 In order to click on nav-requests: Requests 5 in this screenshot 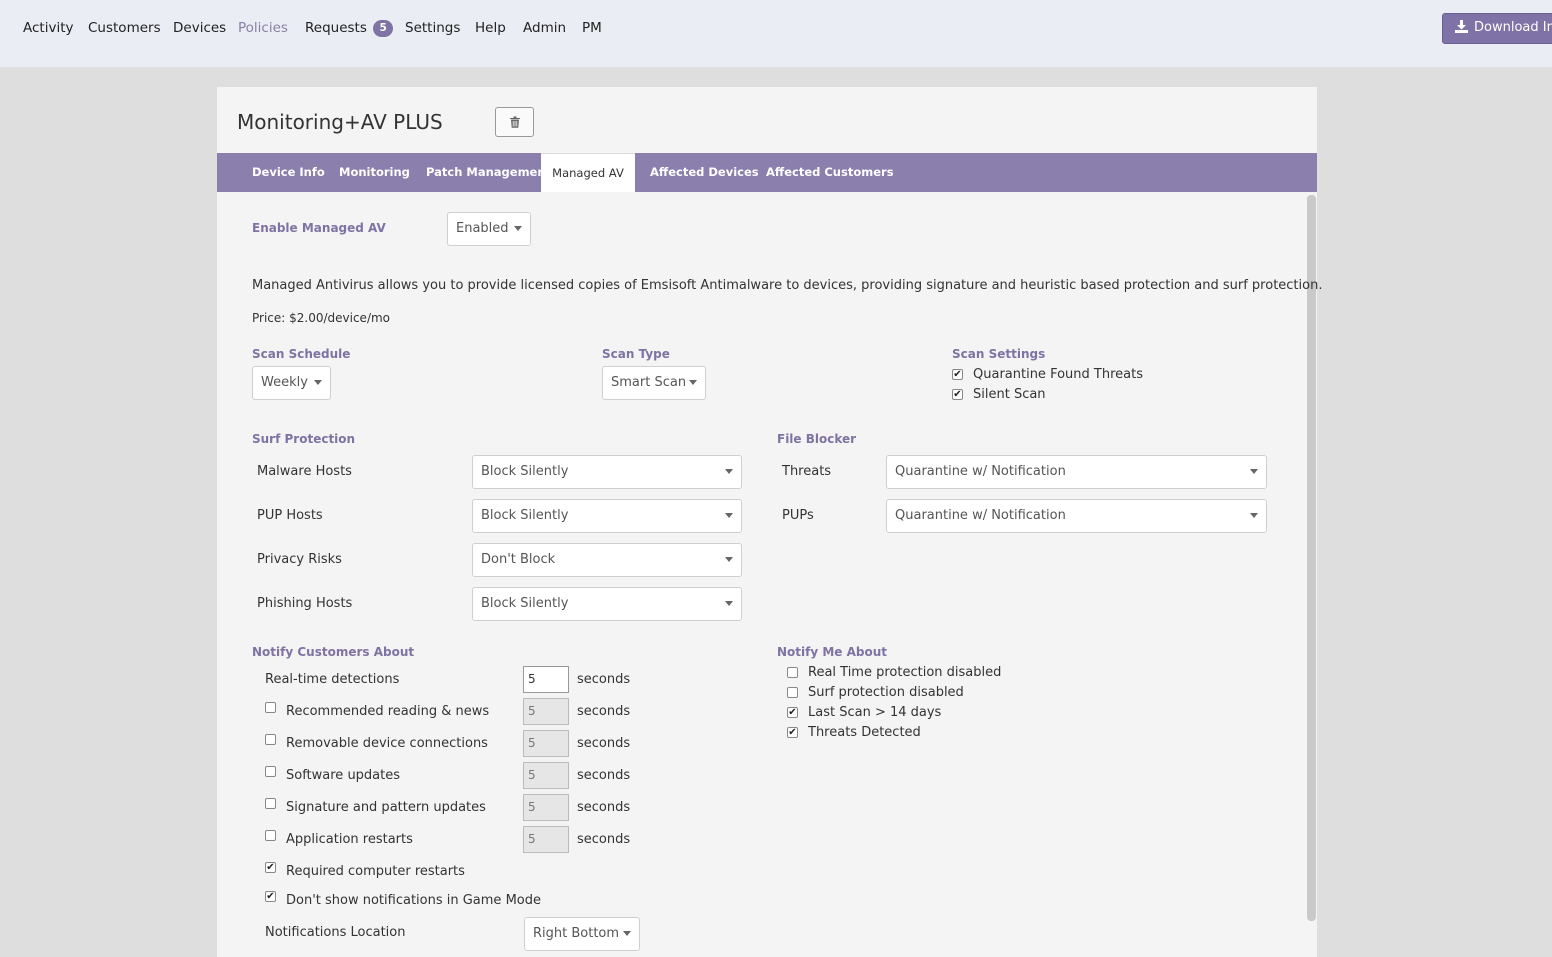, I will do `click(349, 28)`.